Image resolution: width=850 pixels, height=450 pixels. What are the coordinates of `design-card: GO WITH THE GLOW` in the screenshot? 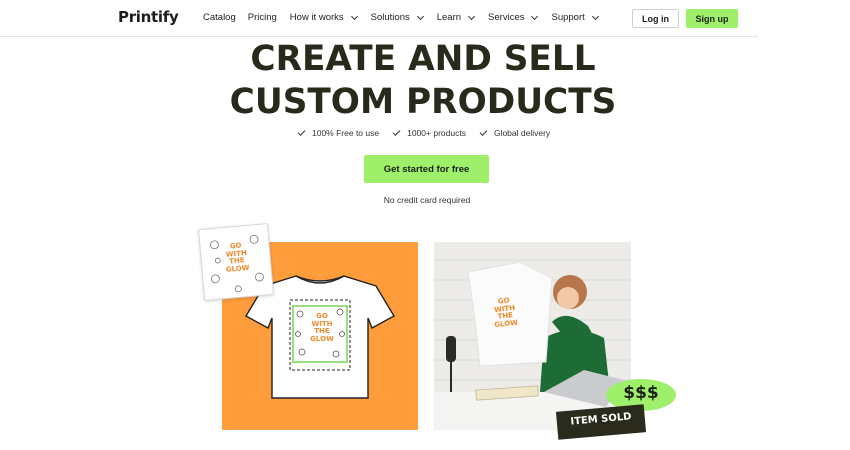 It's located at (236, 262).